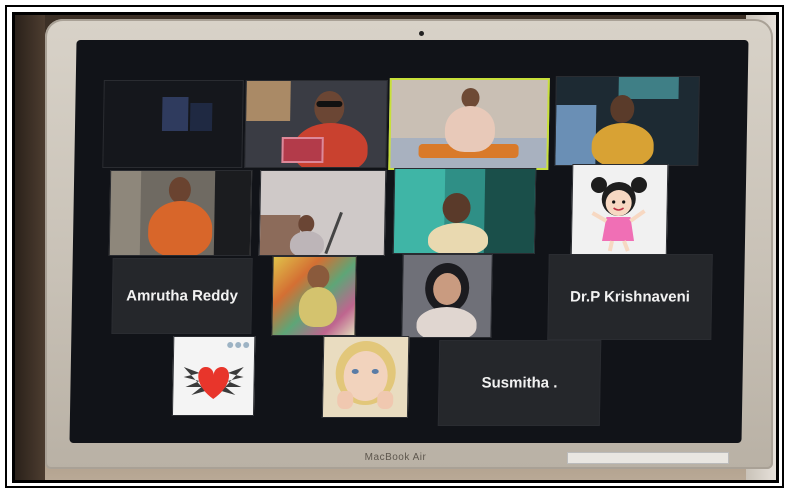 The image size is (791, 495). I want to click on background-stand, so click(333, 233).